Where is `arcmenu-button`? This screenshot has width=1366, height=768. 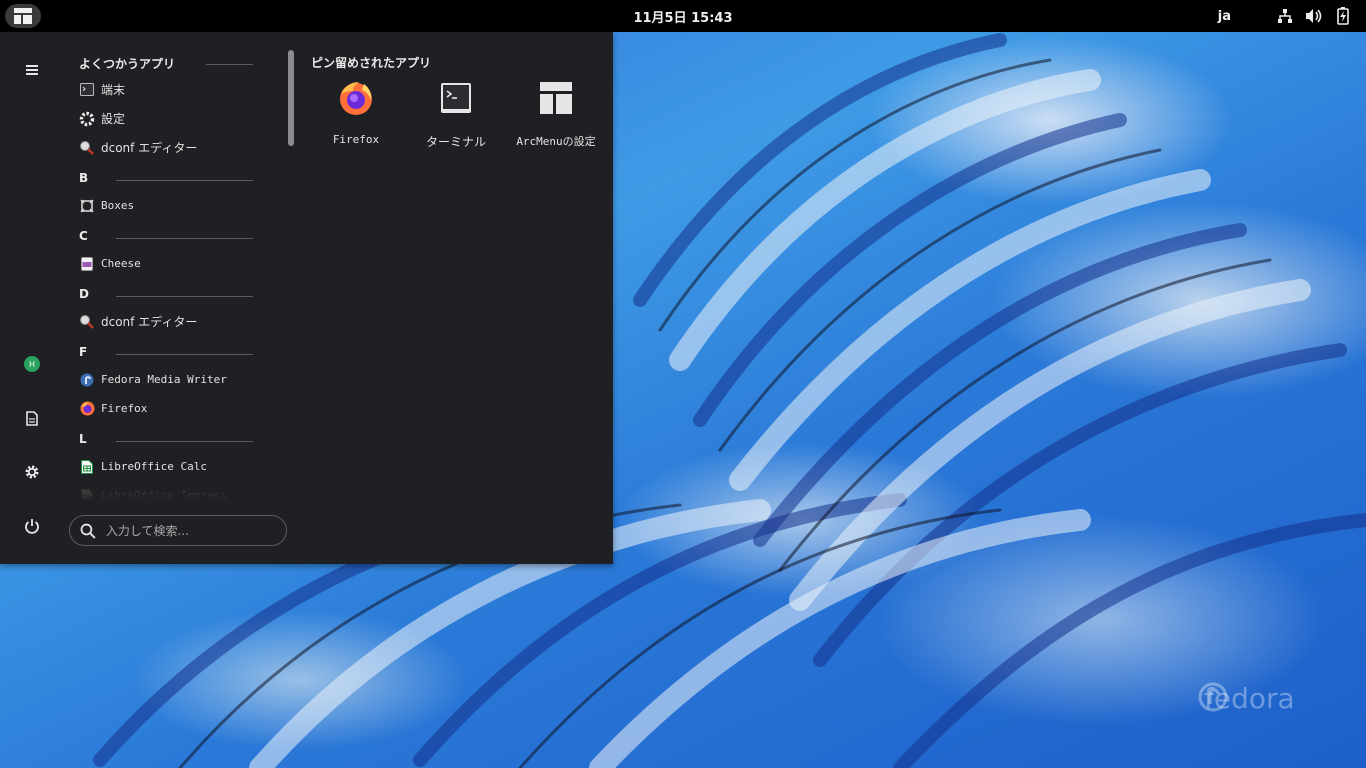 arcmenu-button is located at coordinates (23, 16).